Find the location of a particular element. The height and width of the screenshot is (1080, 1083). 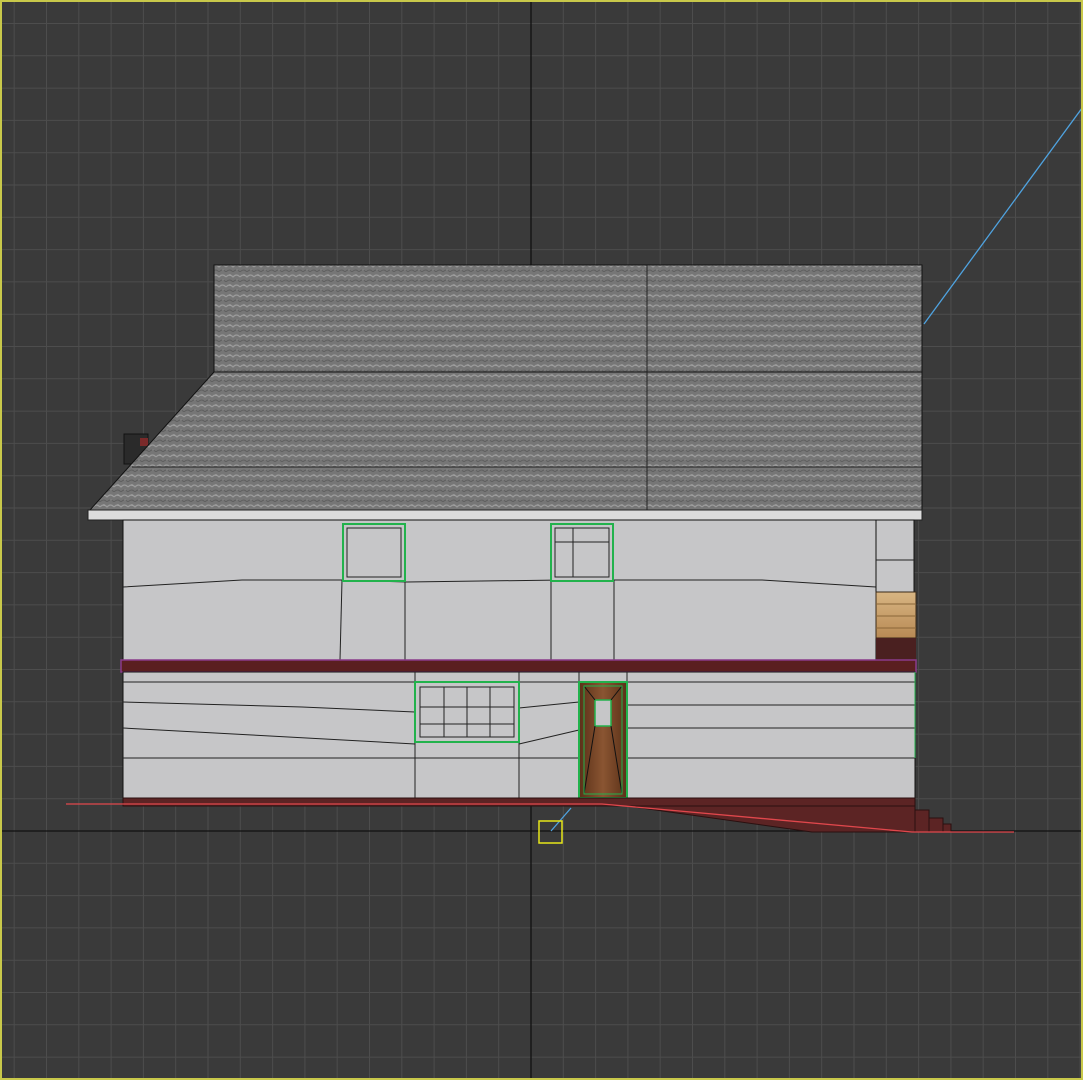

roof-lower-panel is located at coordinates (505, 441).